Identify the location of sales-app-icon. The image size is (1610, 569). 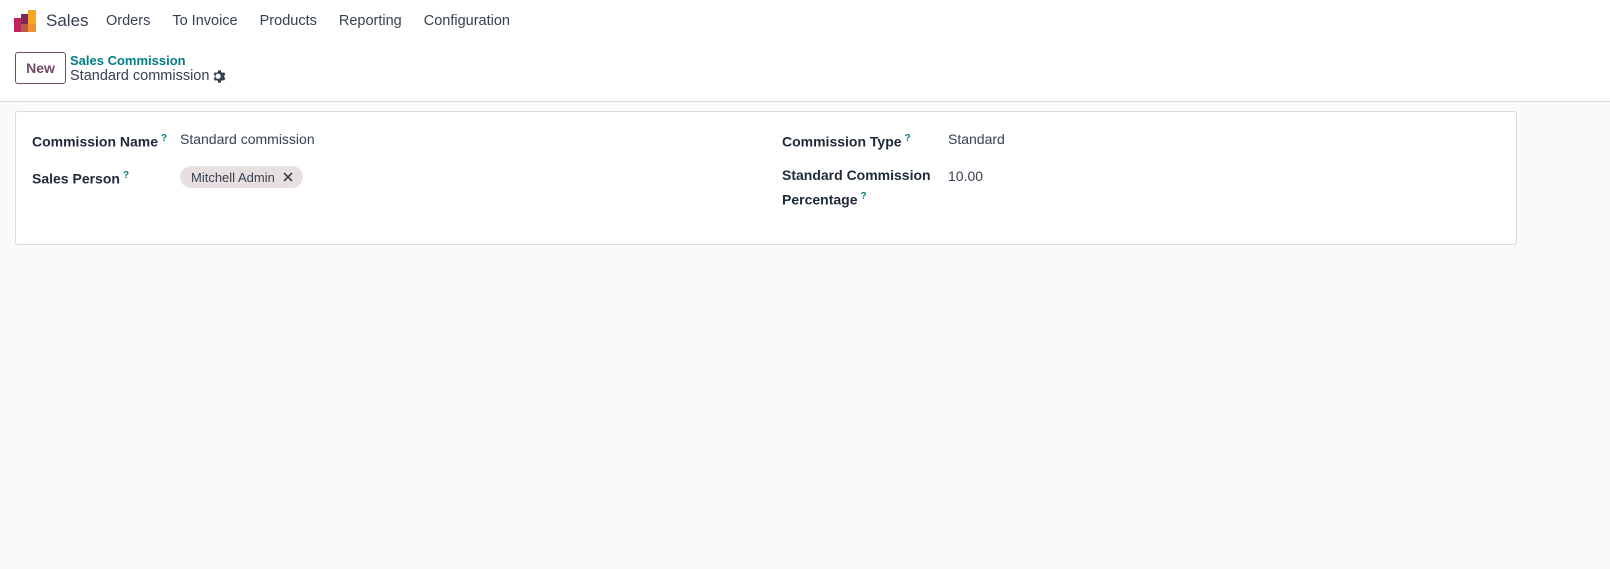
(25, 21).